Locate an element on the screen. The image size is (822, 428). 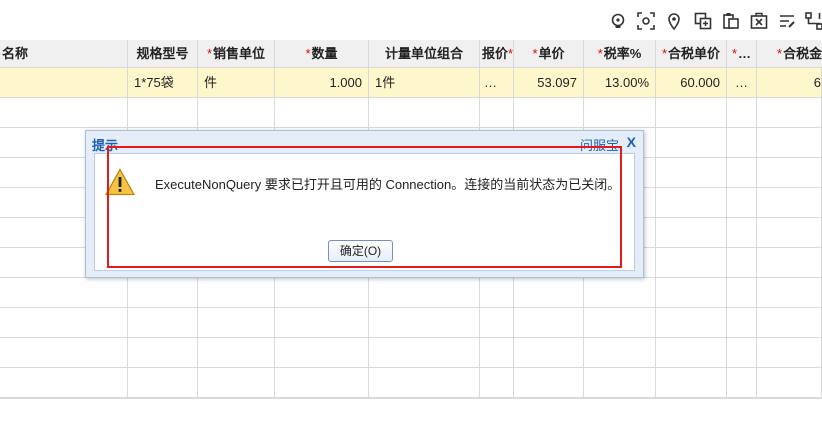
col-header-tax-price: *合税单价 is located at coordinates (691, 54).